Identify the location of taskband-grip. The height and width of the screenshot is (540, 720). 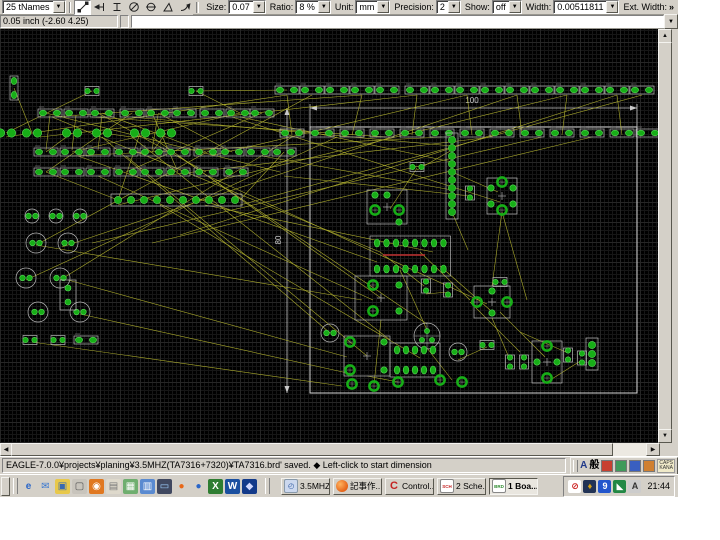
(267, 486).